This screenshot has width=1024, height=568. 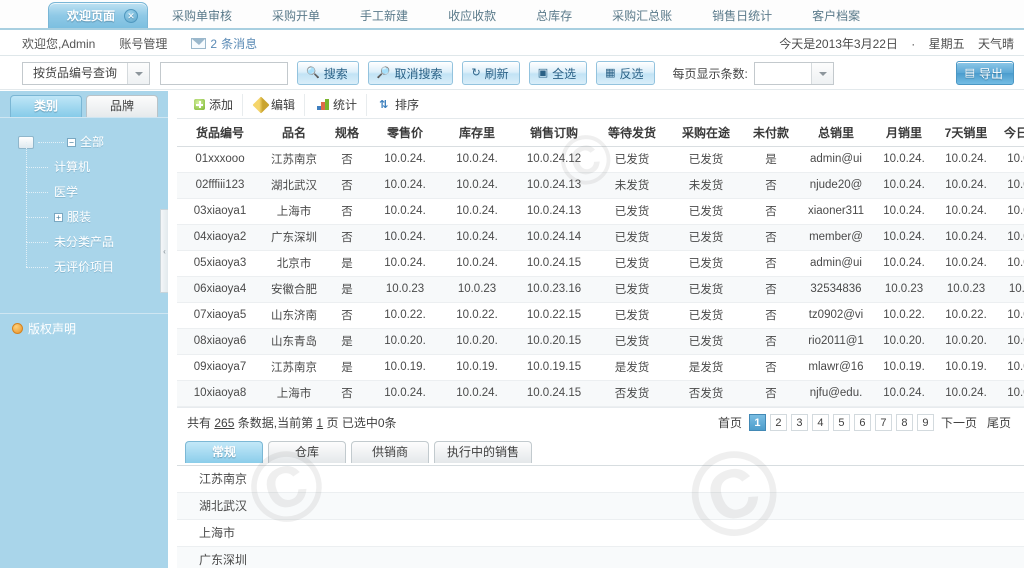 What do you see at coordinates (841, 422) in the screenshot?
I see `pager-page-5: 5` at bounding box center [841, 422].